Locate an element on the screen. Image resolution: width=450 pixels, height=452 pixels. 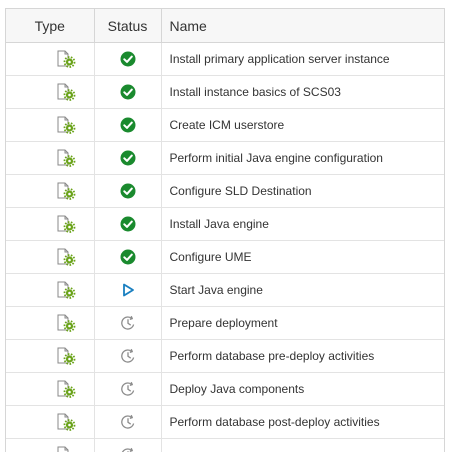
table-header-row: Type Status Name is located at coordinates (225, 26).